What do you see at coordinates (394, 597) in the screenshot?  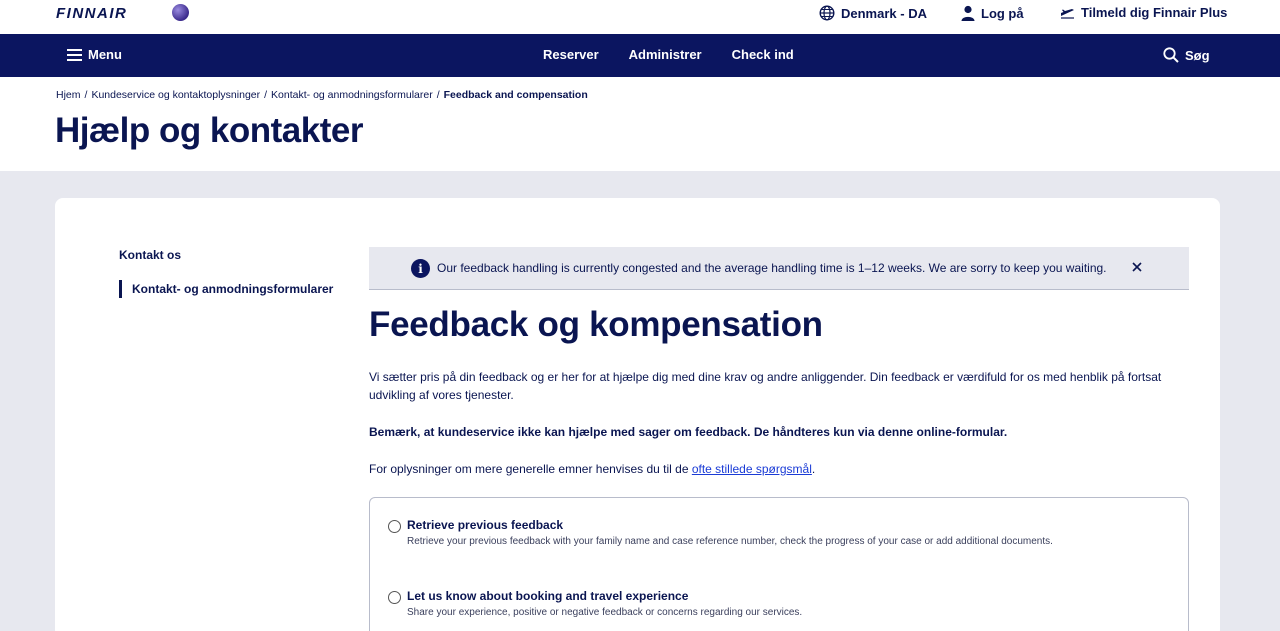 I see `radio-booking-travel-experience` at bounding box center [394, 597].